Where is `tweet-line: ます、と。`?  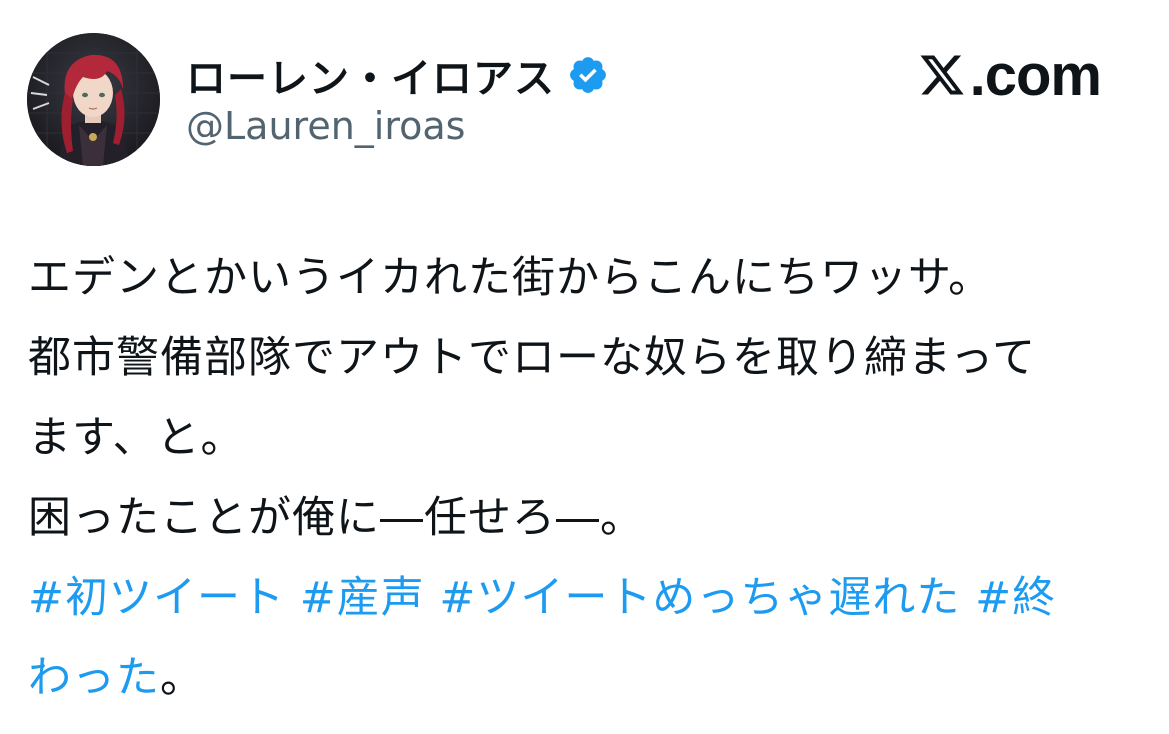 tweet-line: ます、と。 is located at coordinates (136, 438).